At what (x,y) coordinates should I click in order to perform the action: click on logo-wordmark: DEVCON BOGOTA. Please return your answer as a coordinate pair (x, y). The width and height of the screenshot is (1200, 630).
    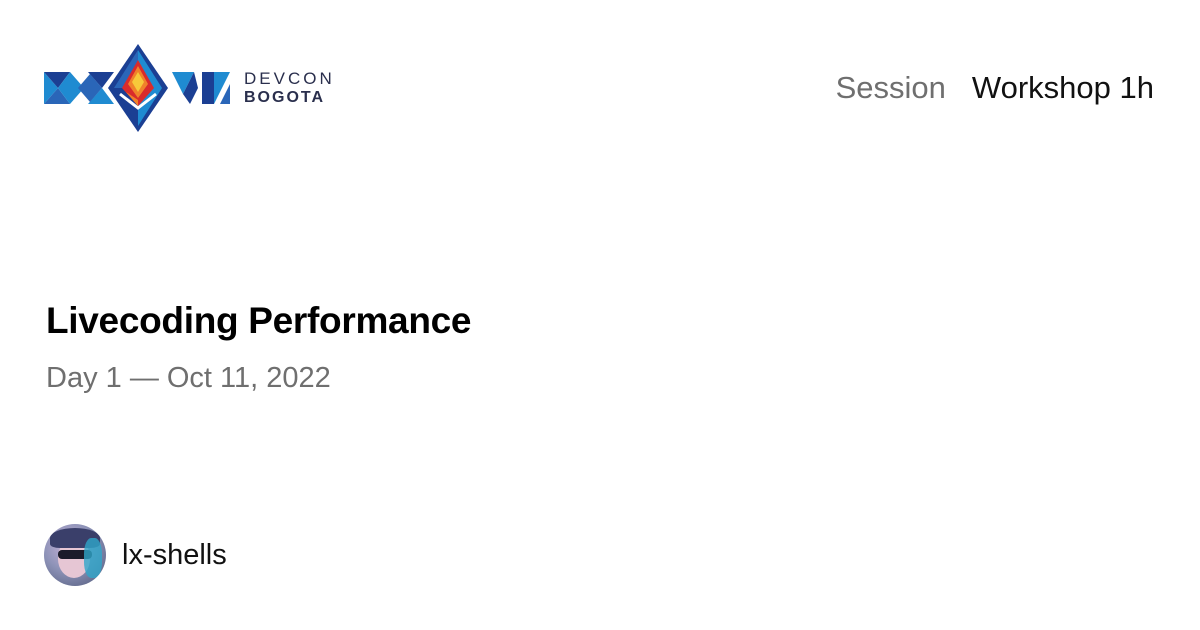
    Looking at the image, I should click on (289, 88).